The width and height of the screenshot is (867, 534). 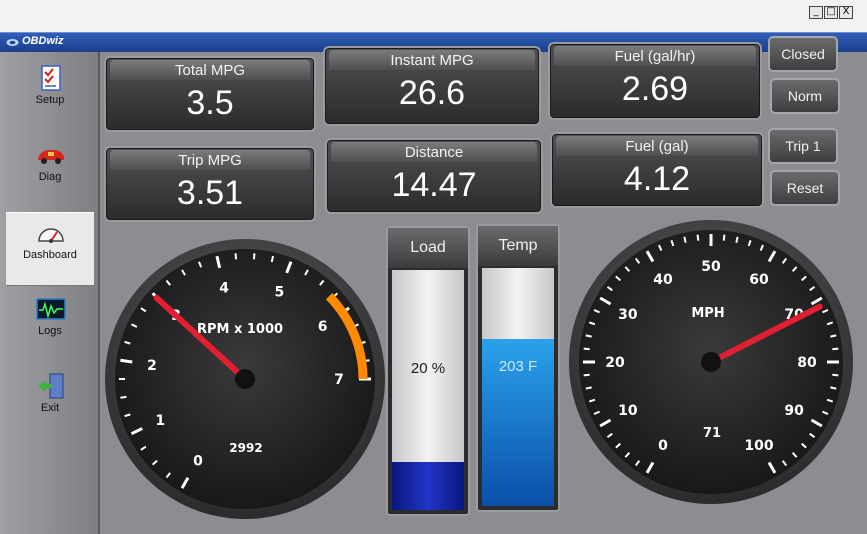 What do you see at coordinates (807, 363) in the screenshot?
I see `mph-gauge-tick-label: 80` at bounding box center [807, 363].